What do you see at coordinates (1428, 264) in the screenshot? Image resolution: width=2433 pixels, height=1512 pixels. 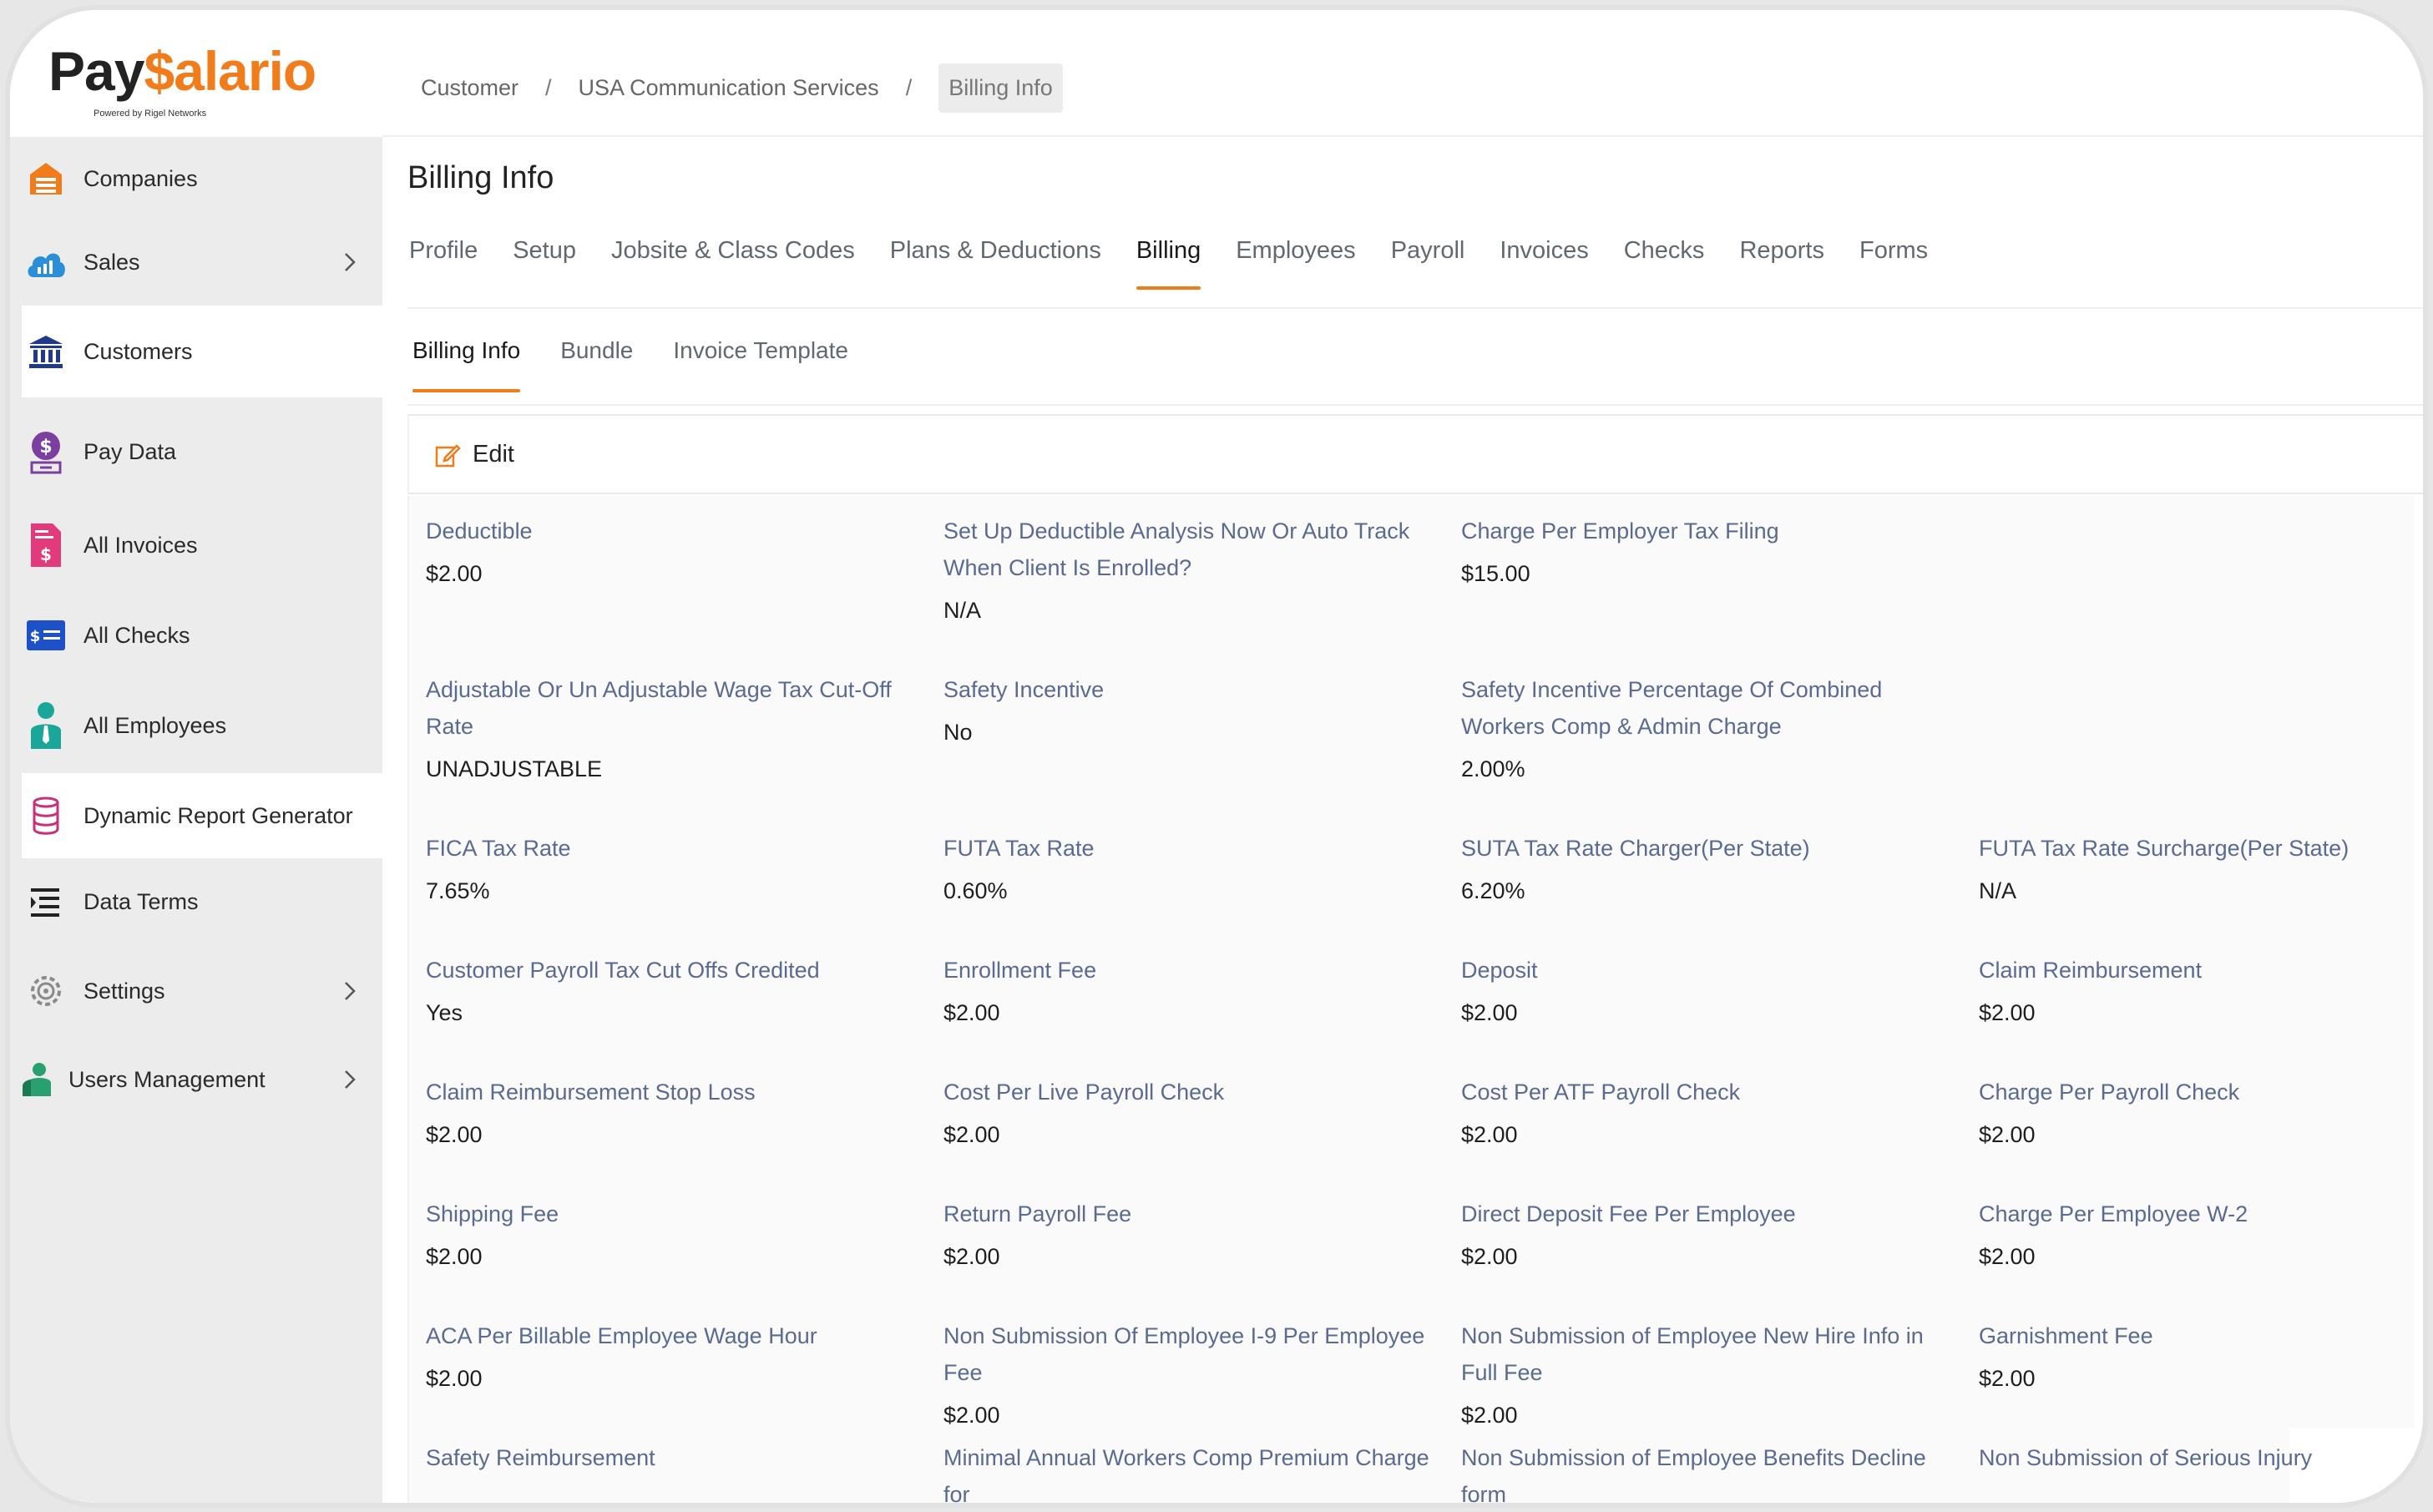 I see `tab-payroll: Payroll` at bounding box center [1428, 264].